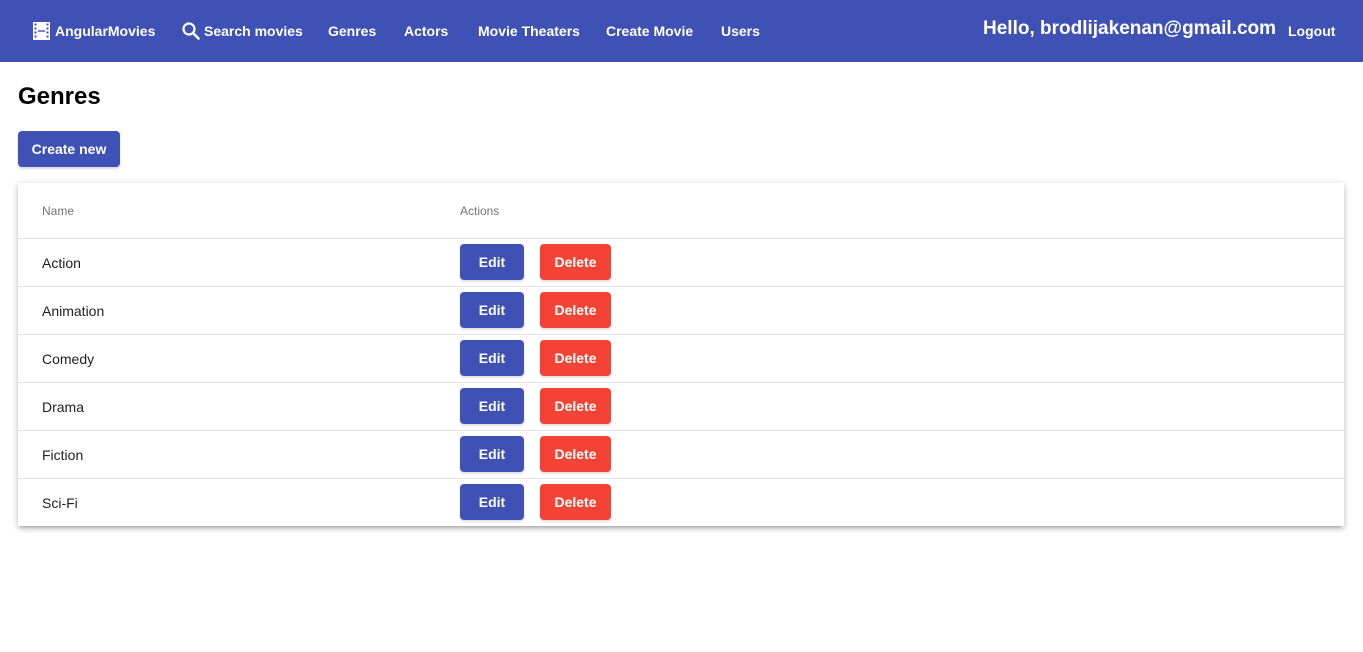  I want to click on nav-genres: Genres, so click(352, 31).